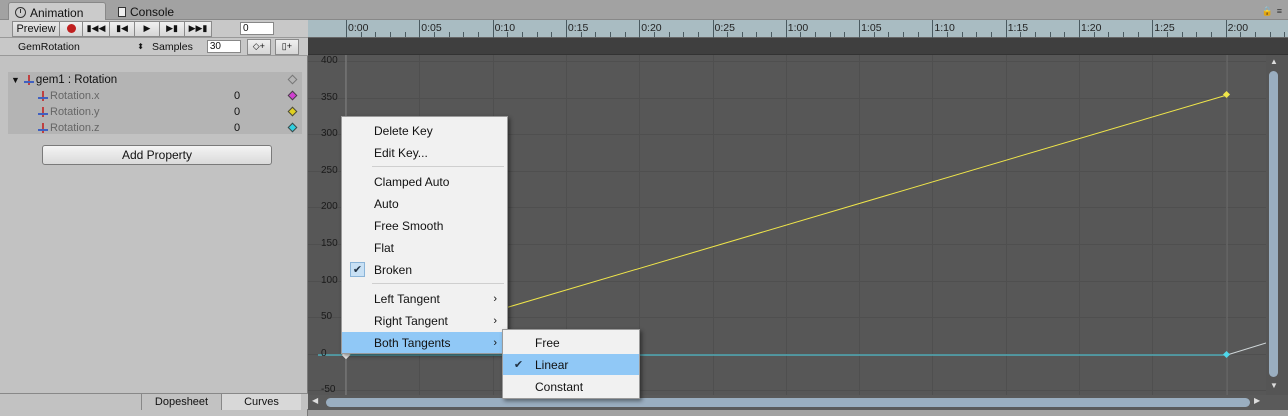 This screenshot has width=1288, height=416. I want to click on record-button, so click(71, 28).